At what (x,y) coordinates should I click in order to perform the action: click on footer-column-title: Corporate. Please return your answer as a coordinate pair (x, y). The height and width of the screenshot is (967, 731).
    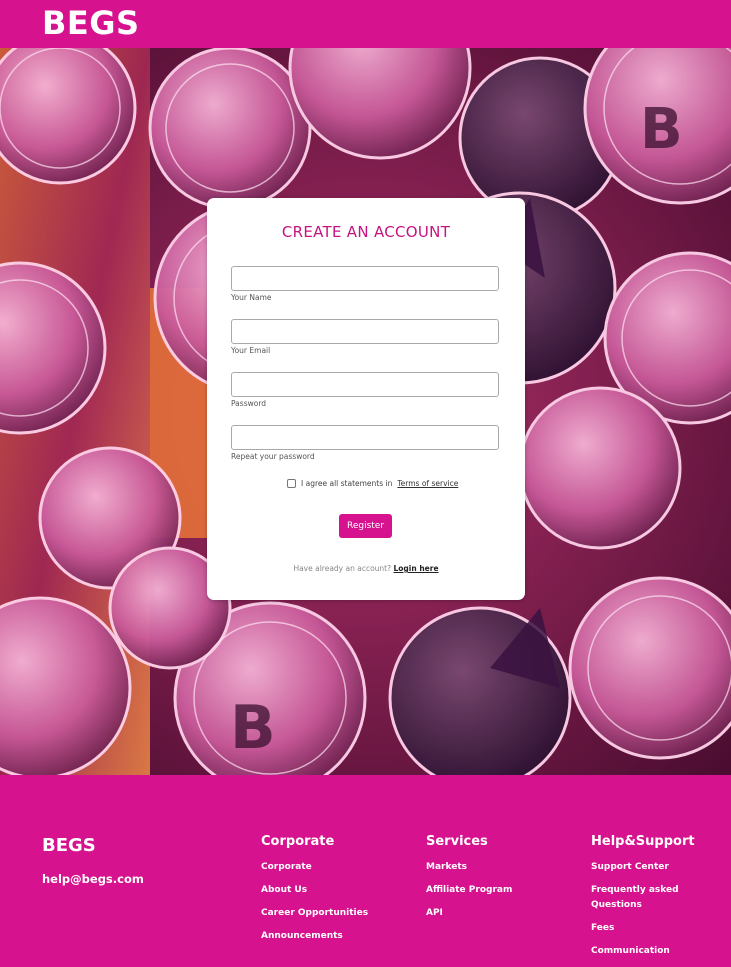
    Looking at the image, I should click on (298, 841).